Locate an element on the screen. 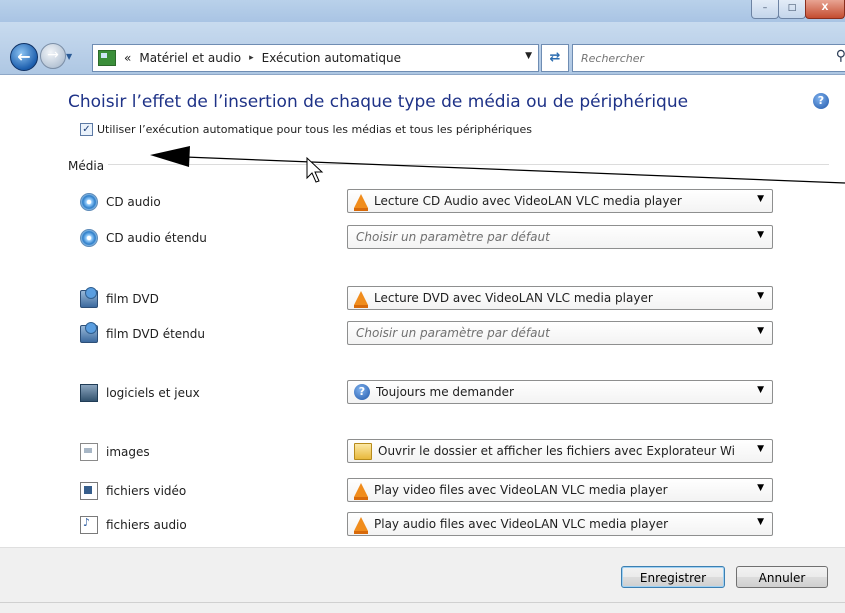 This screenshot has width=845, height=613. control-panel-icon is located at coordinates (107, 58).